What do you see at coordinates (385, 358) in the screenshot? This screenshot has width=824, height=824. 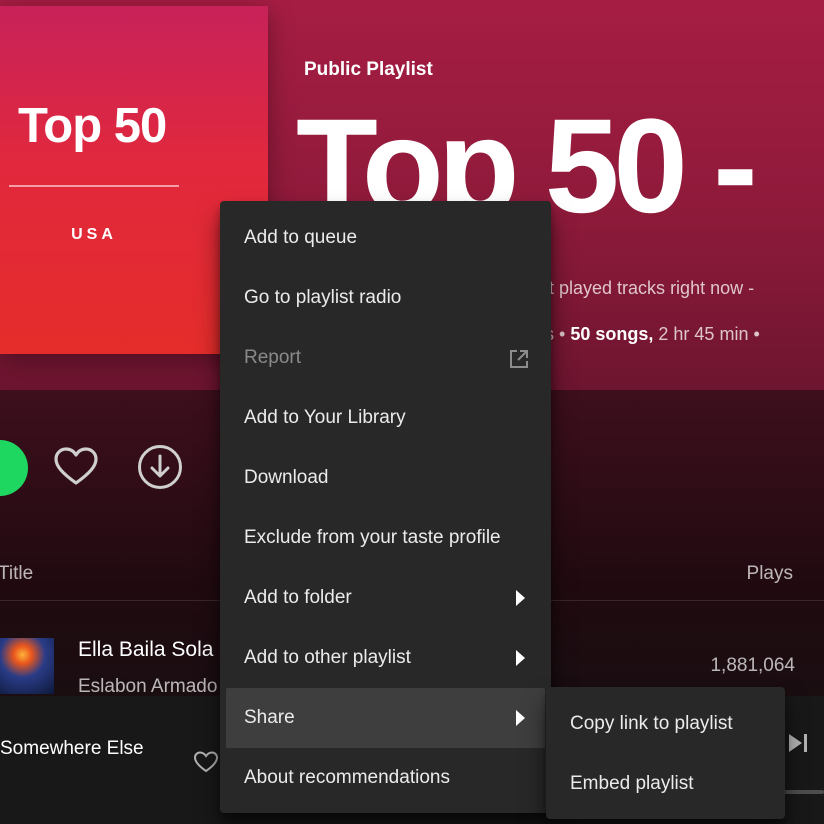 I see `menu-item-report: Report` at bounding box center [385, 358].